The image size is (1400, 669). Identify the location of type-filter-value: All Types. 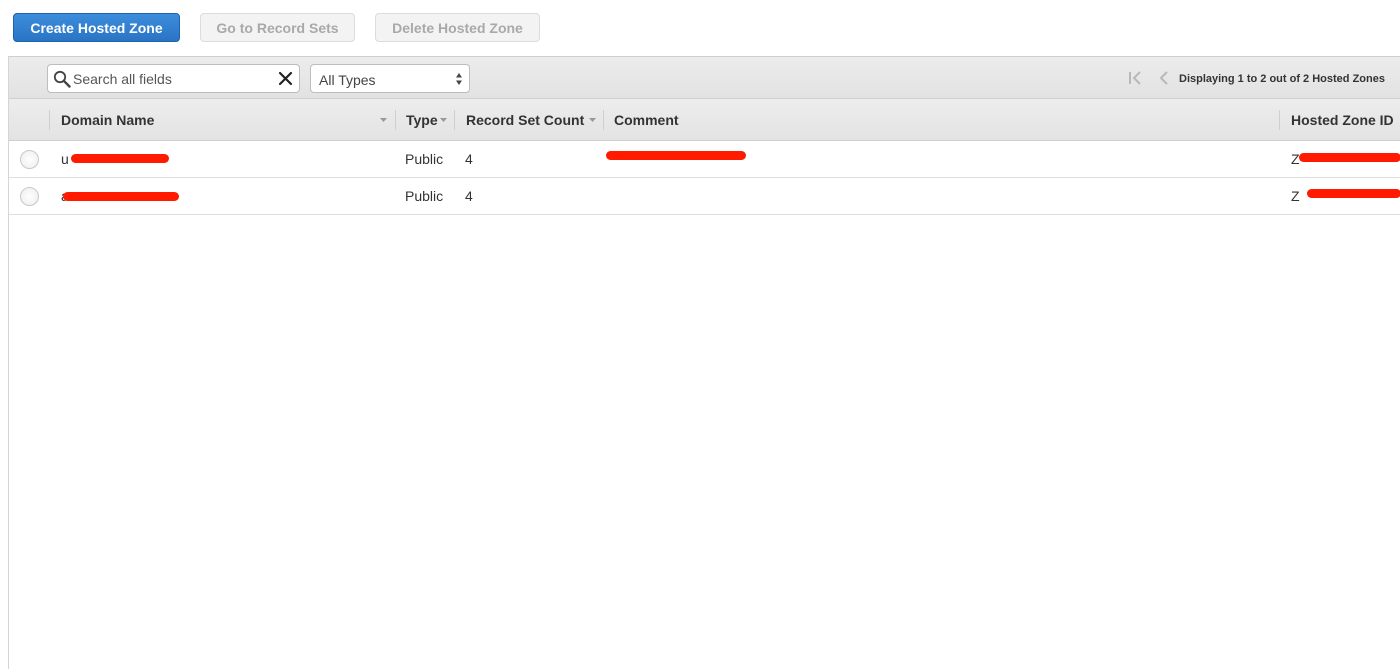
(347, 80).